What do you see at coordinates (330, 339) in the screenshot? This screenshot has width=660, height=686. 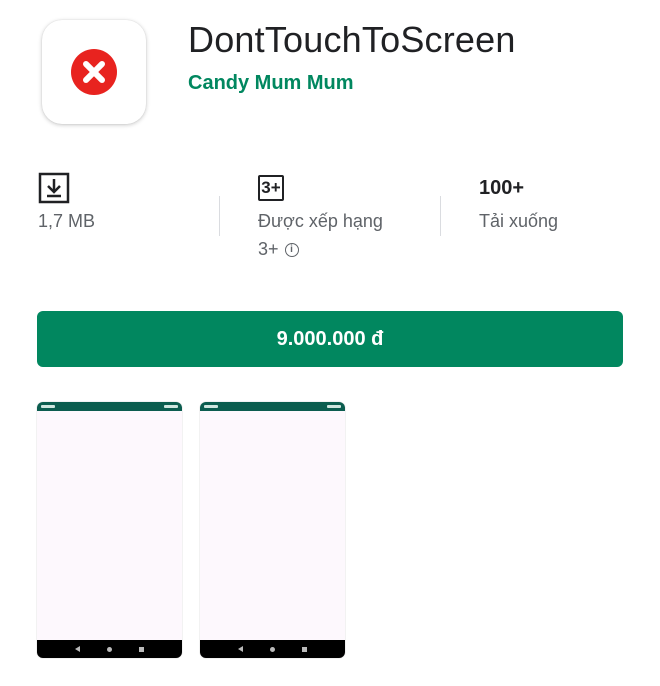 I see `buy-button: 9.000.000 đ` at bounding box center [330, 339].